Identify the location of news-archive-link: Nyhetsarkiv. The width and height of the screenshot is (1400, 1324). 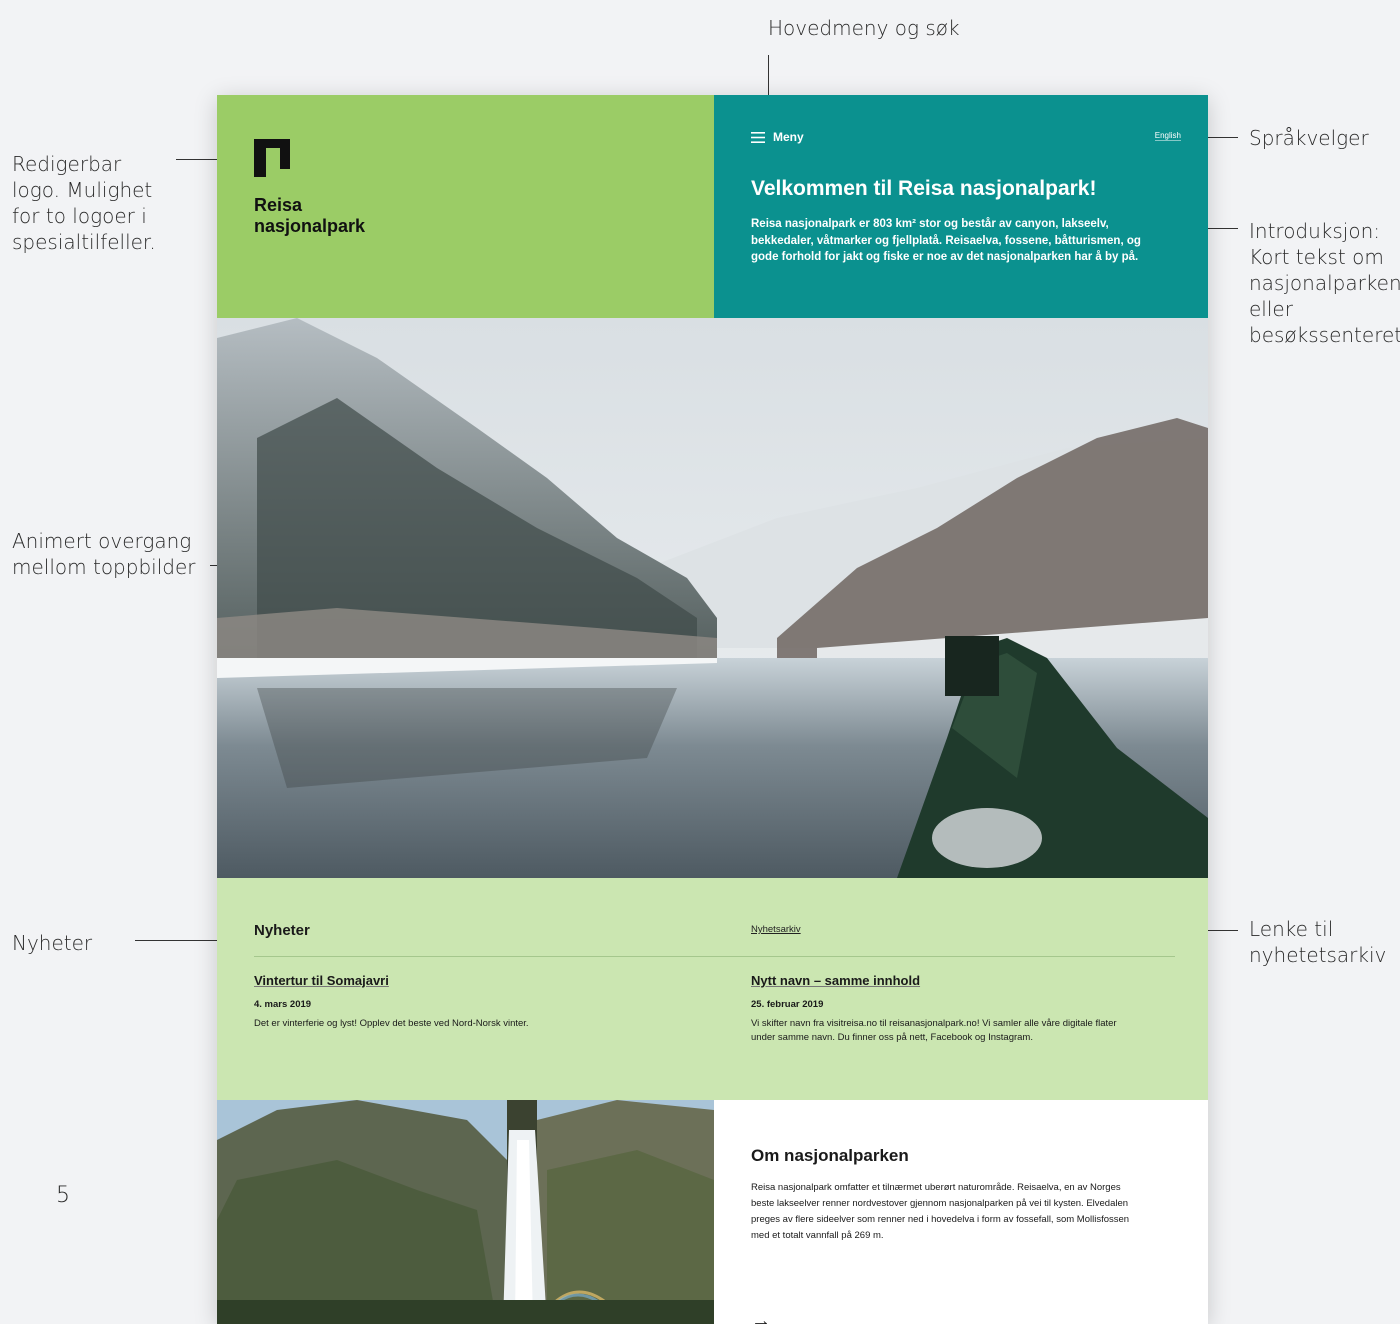
(776, 929).